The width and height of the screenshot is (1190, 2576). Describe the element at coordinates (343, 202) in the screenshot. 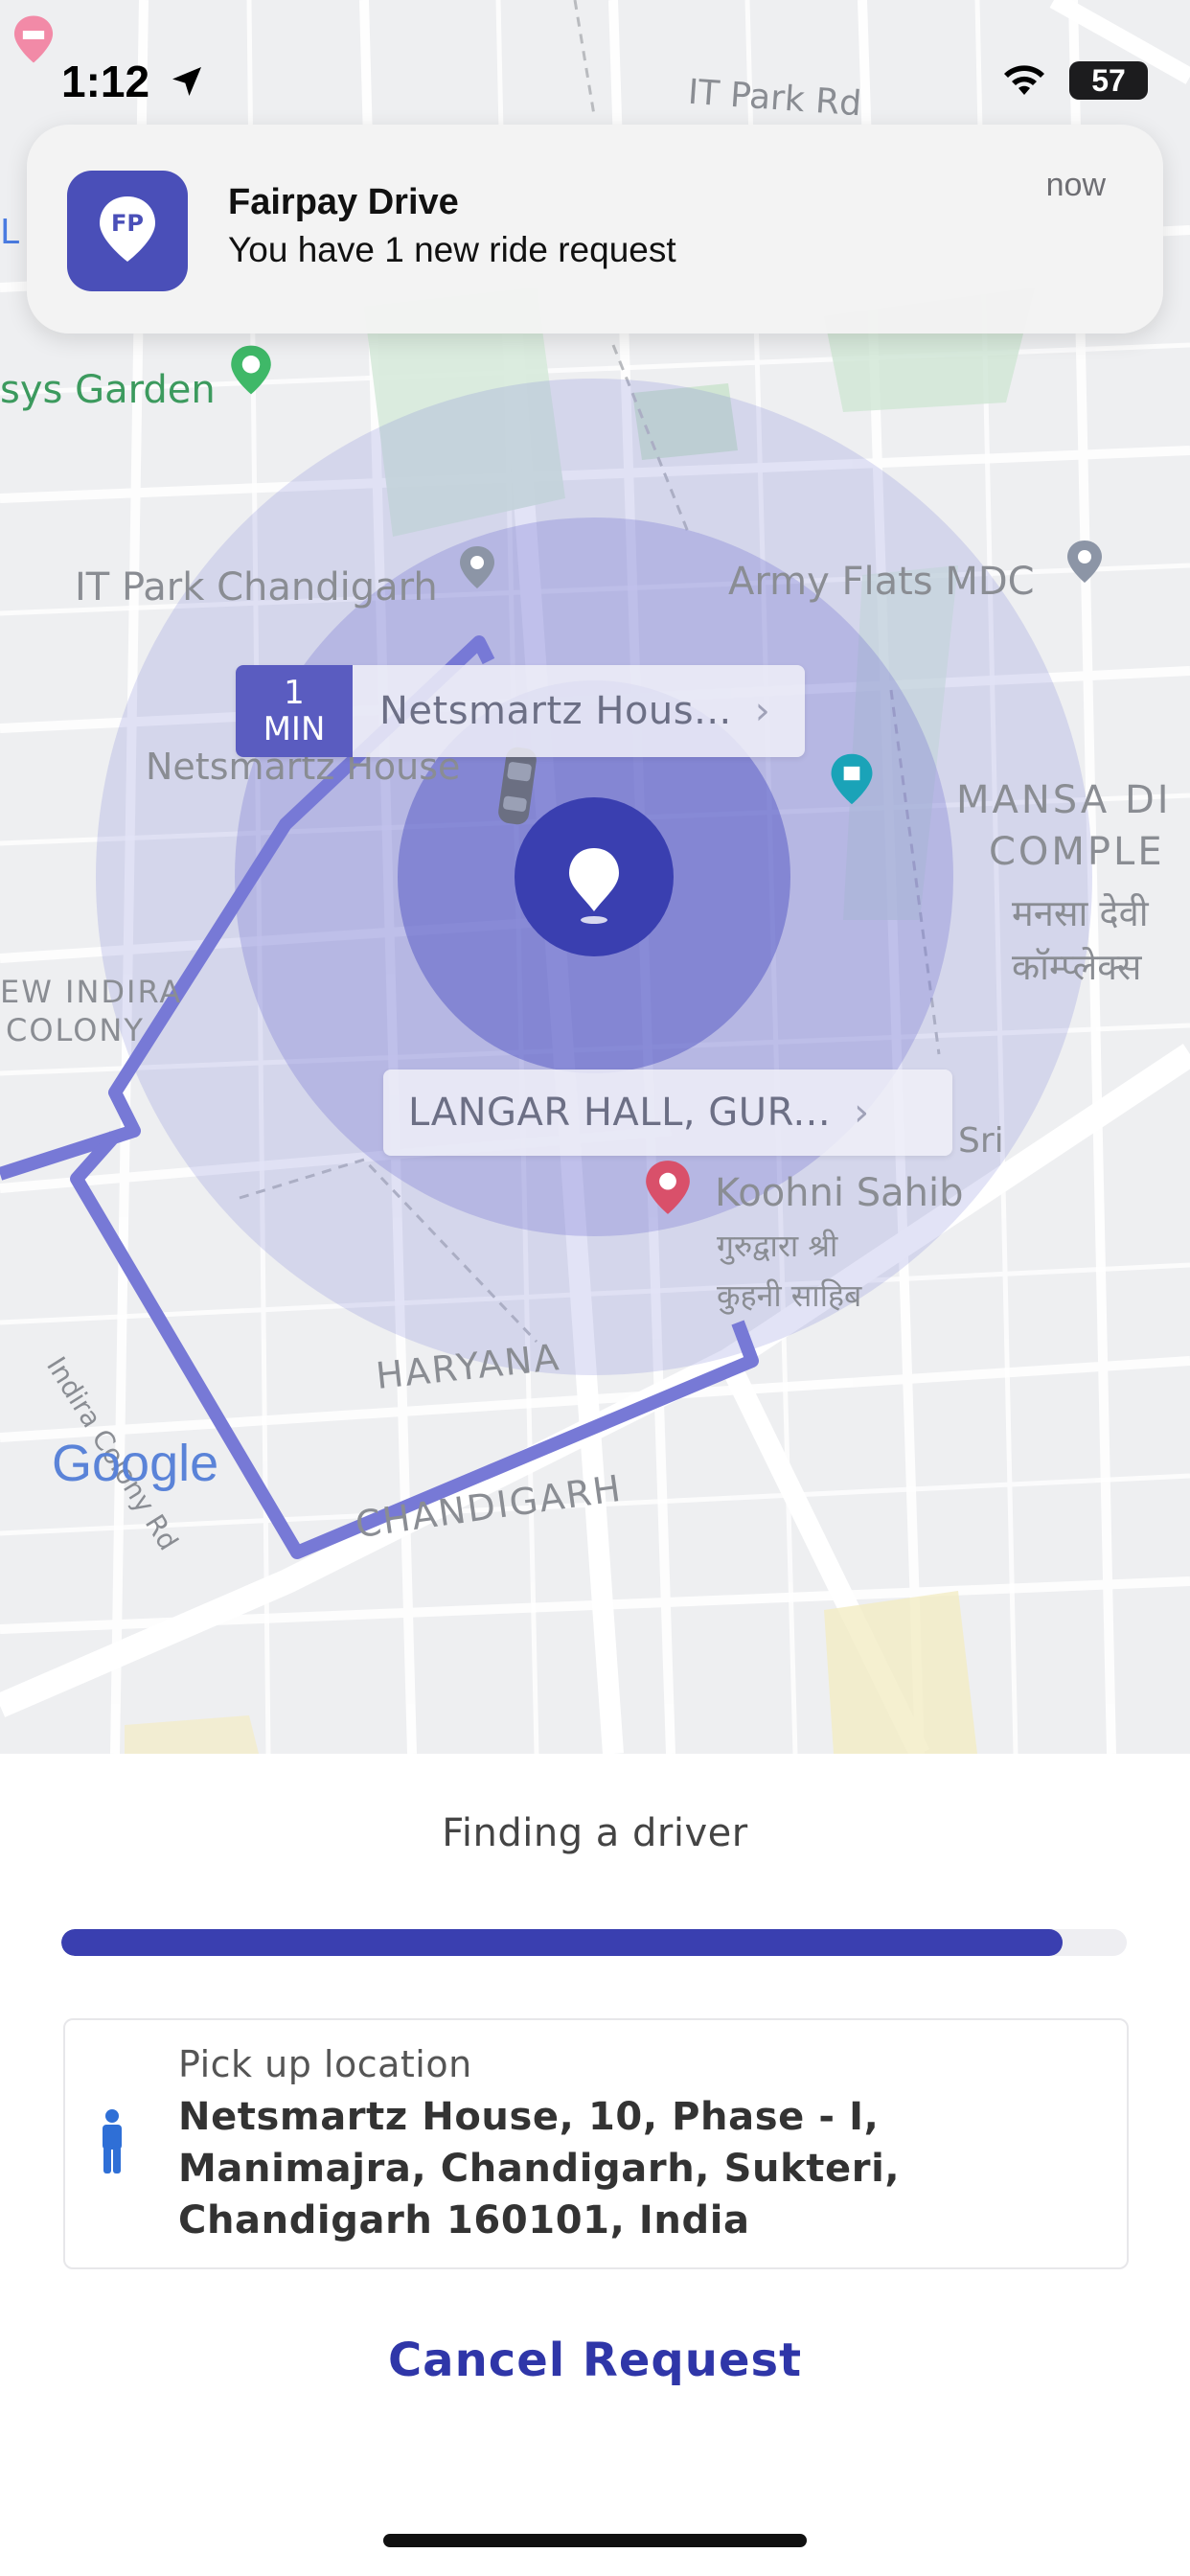

I see `notification-title: Fairpay Drive` at that location.